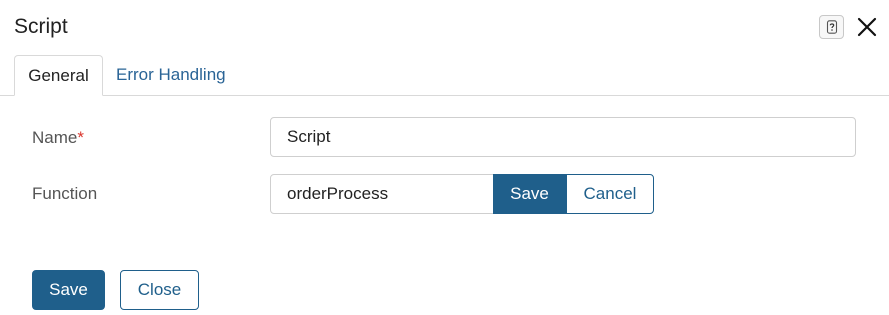  I want to click on close-button, so click(867, 27).